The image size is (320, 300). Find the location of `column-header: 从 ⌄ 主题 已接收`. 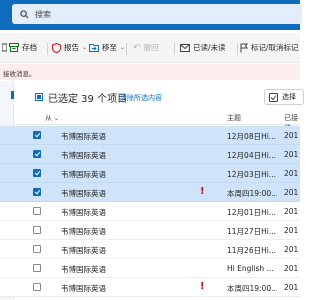

column-header: 从 ⌄ 主题 已接收 is located at coordinates (158, 121).